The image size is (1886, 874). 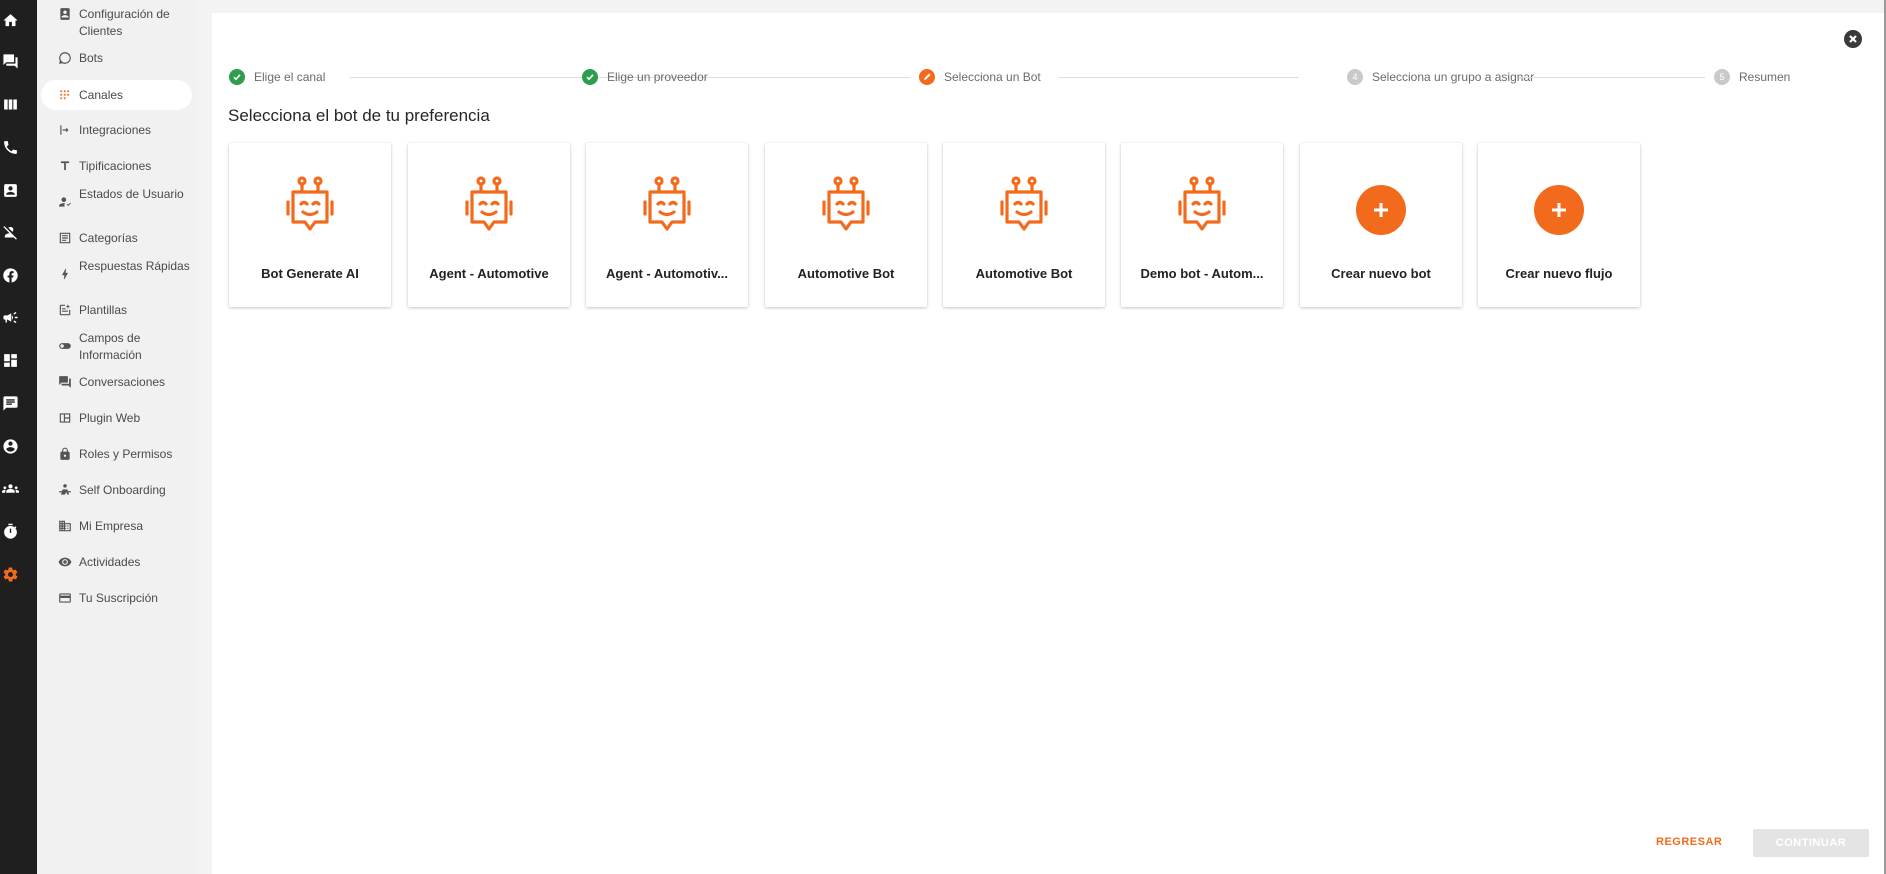 I want to click on web-plugin-icon, so click(x=65, y=418).